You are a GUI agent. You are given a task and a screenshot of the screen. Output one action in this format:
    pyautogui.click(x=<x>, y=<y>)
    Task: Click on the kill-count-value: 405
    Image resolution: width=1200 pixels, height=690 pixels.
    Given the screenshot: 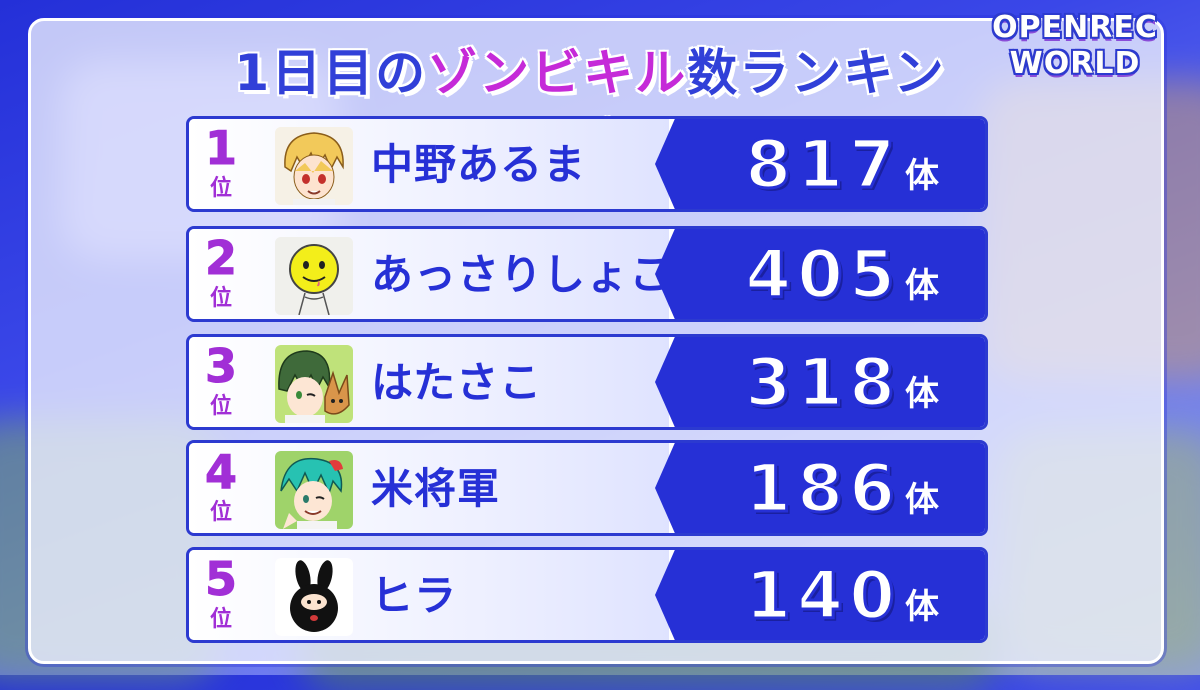 What is the action you would take?
    pyautogui.click(x=822, y=275)
    